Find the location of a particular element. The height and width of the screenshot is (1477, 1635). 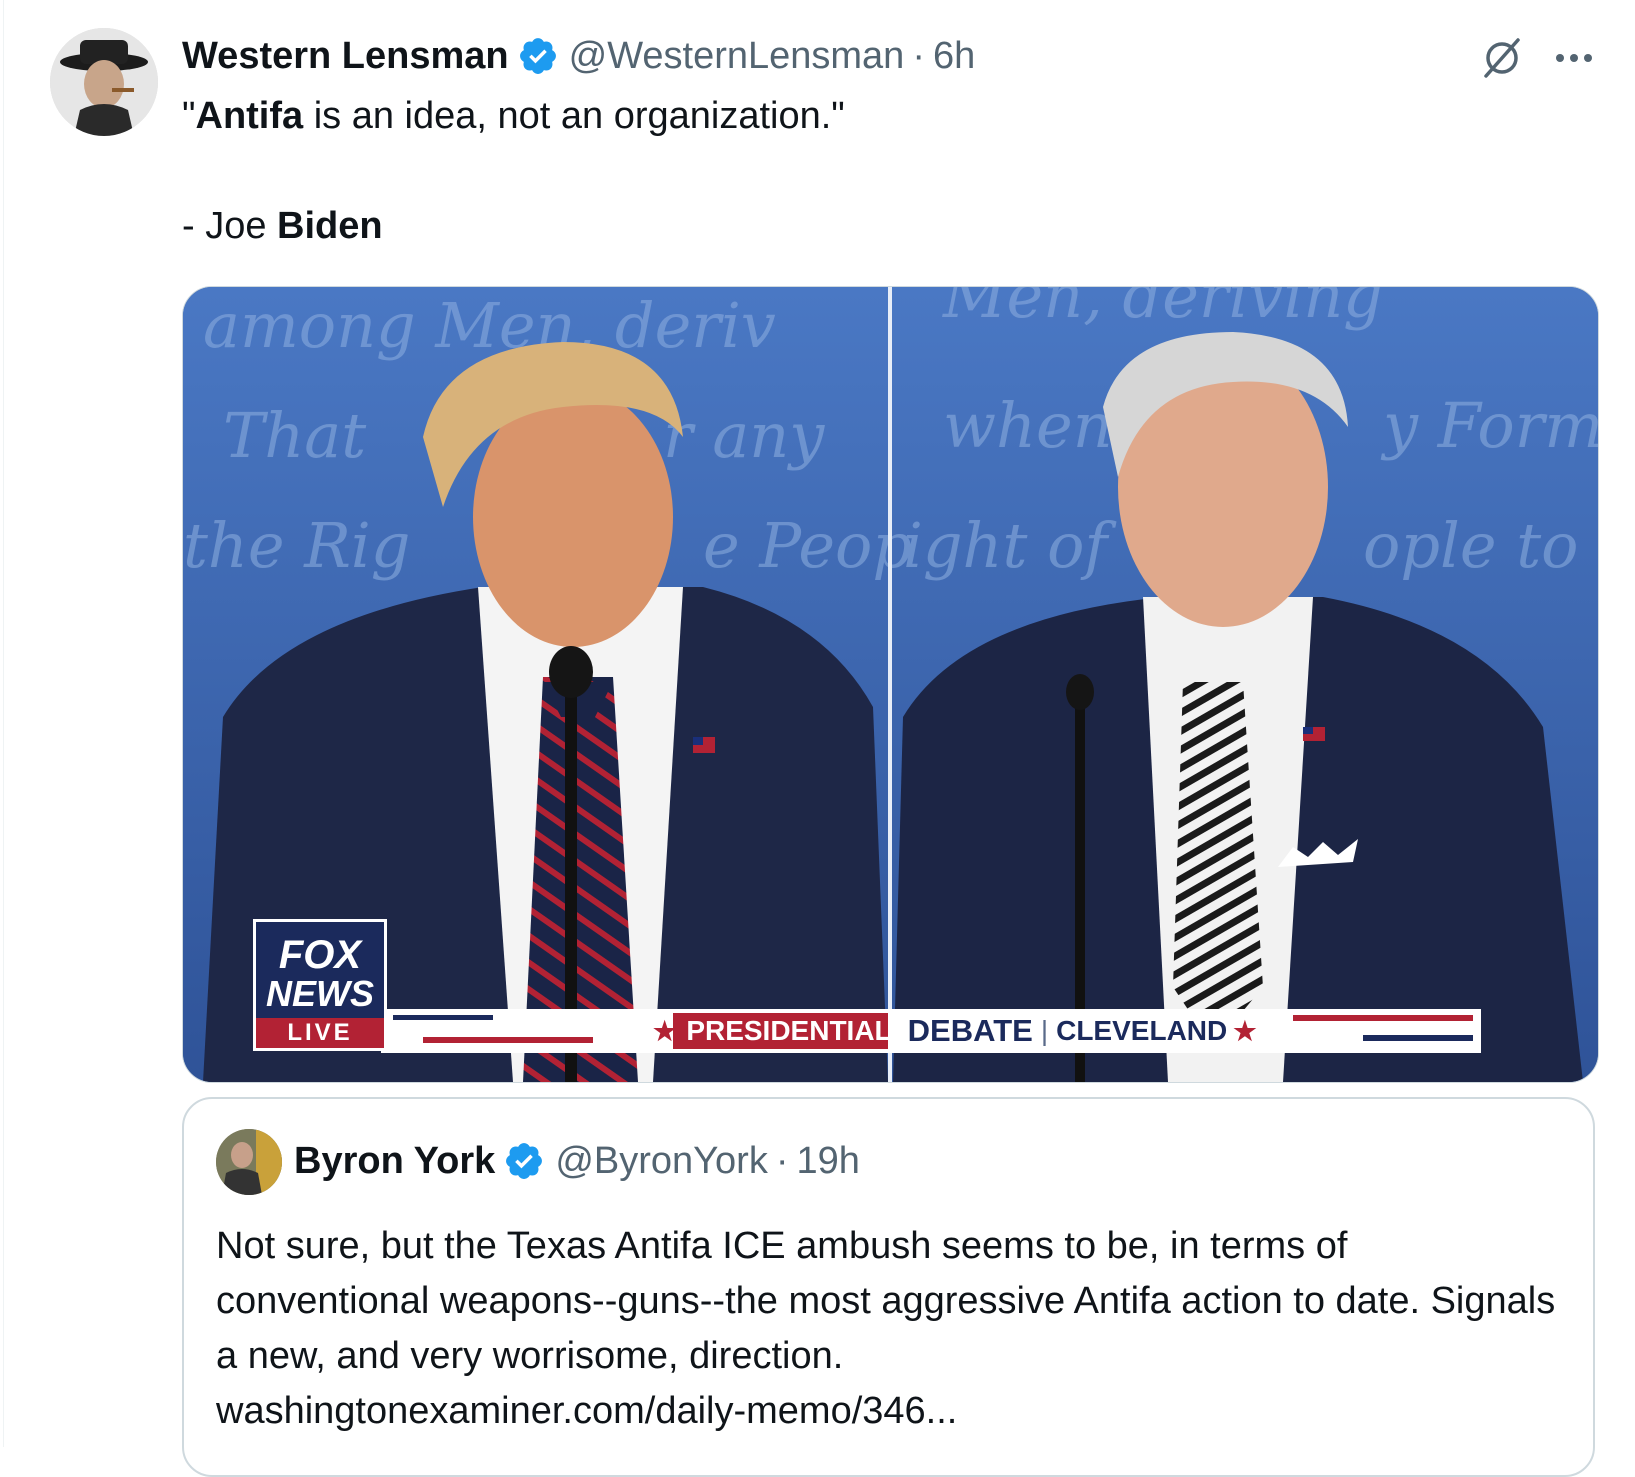

author-name: Western Lensman is located at coordinates (345, 56).